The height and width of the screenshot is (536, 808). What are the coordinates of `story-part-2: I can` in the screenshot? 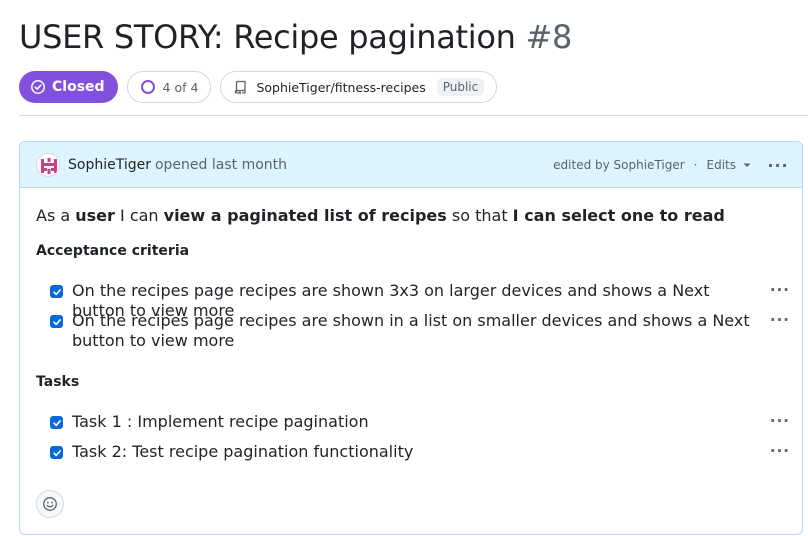 It's located at (139, 215).